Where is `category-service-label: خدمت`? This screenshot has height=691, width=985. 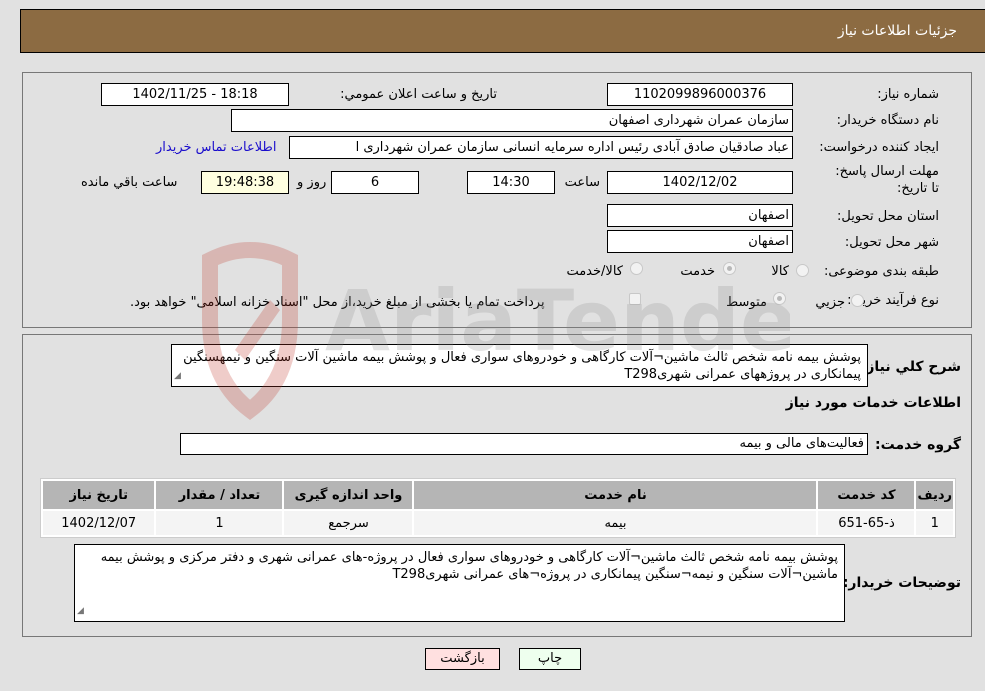 category-service-label: خدمت is located at coordinates (697, 271).